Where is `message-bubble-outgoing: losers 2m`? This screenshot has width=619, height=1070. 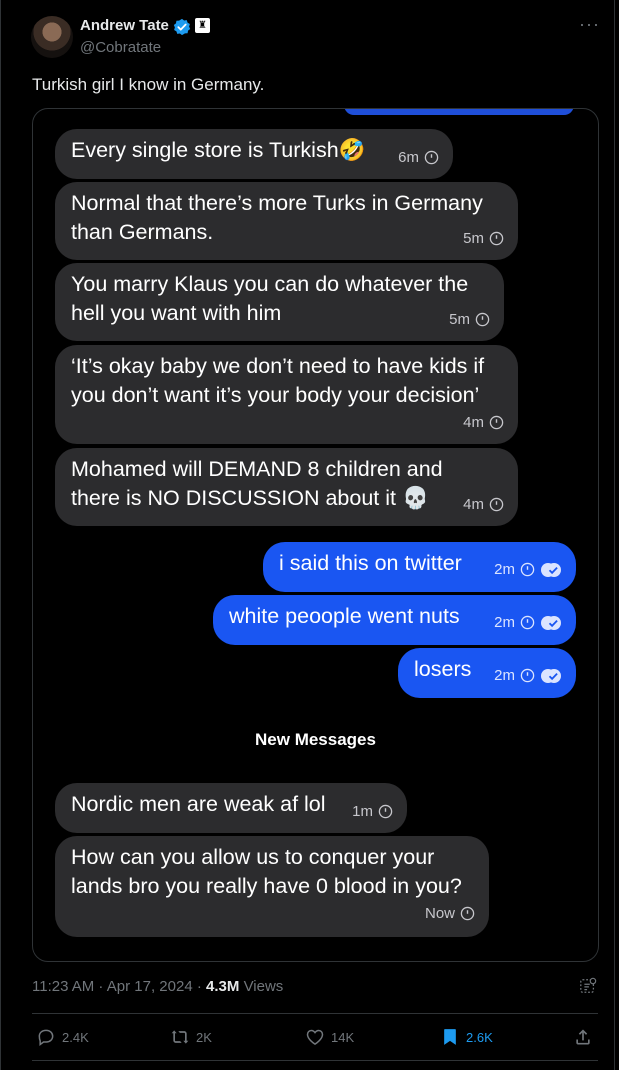
message-bubble-outgoing: losers 2m is located at coordinates (487, 673).